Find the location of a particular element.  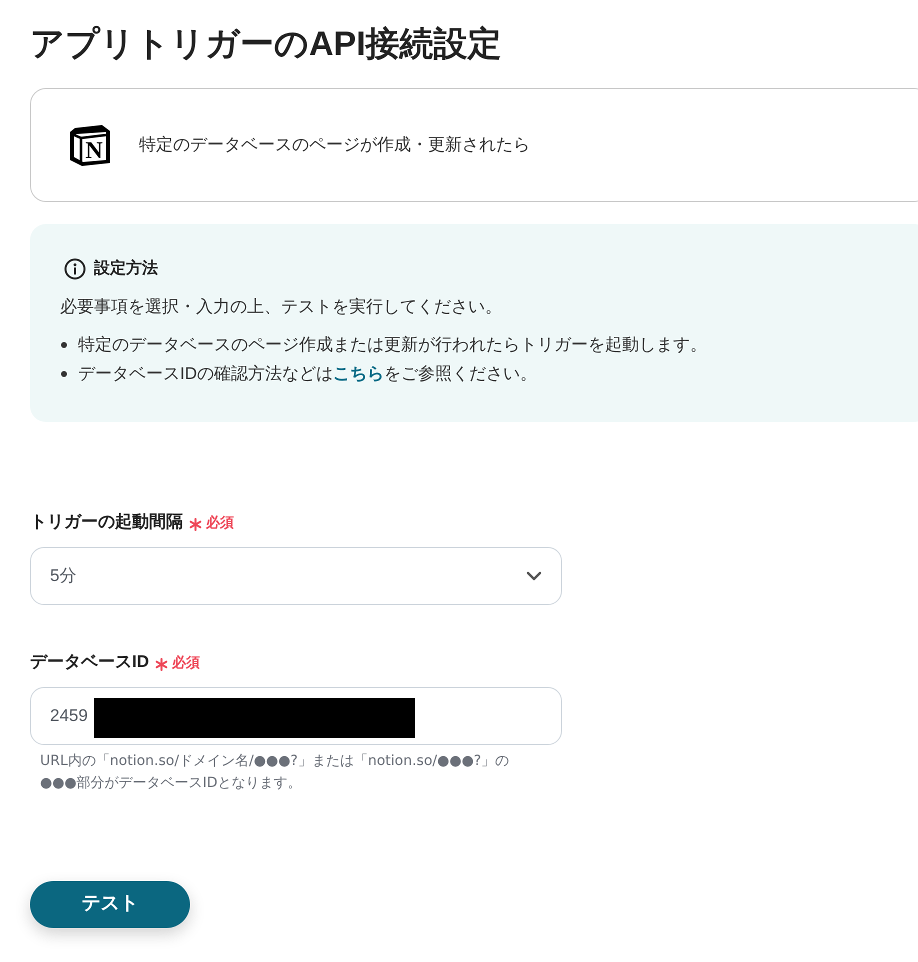

test-button: テスト is located at coordinates (110, 904).